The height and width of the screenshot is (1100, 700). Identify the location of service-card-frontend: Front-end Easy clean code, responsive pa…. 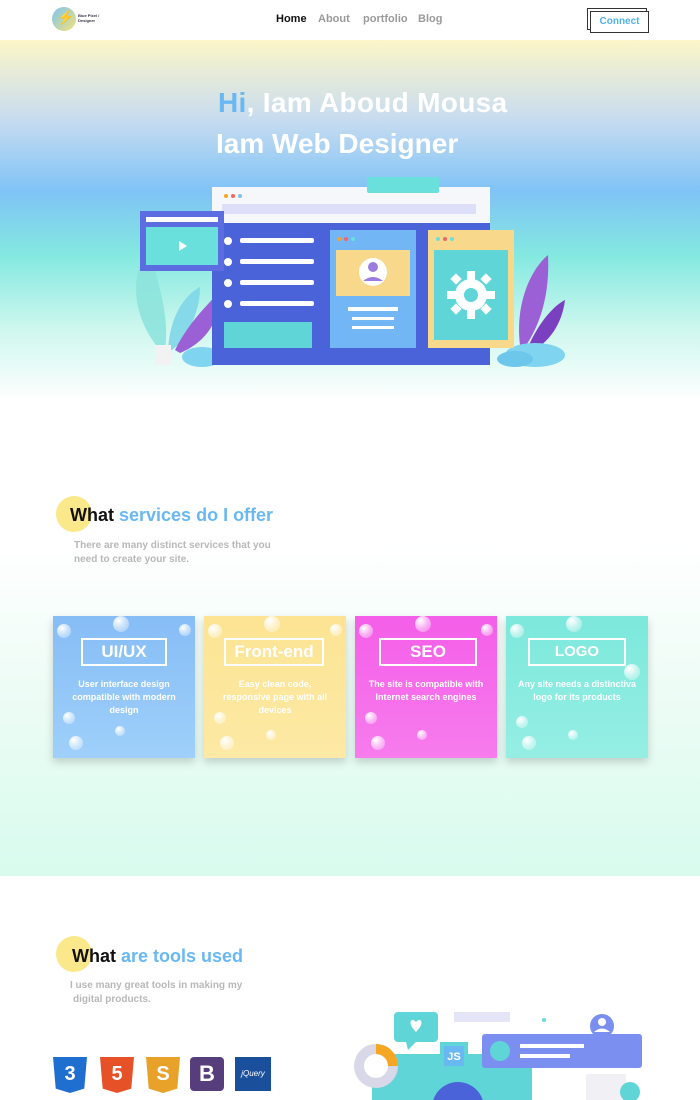
(275, 687).